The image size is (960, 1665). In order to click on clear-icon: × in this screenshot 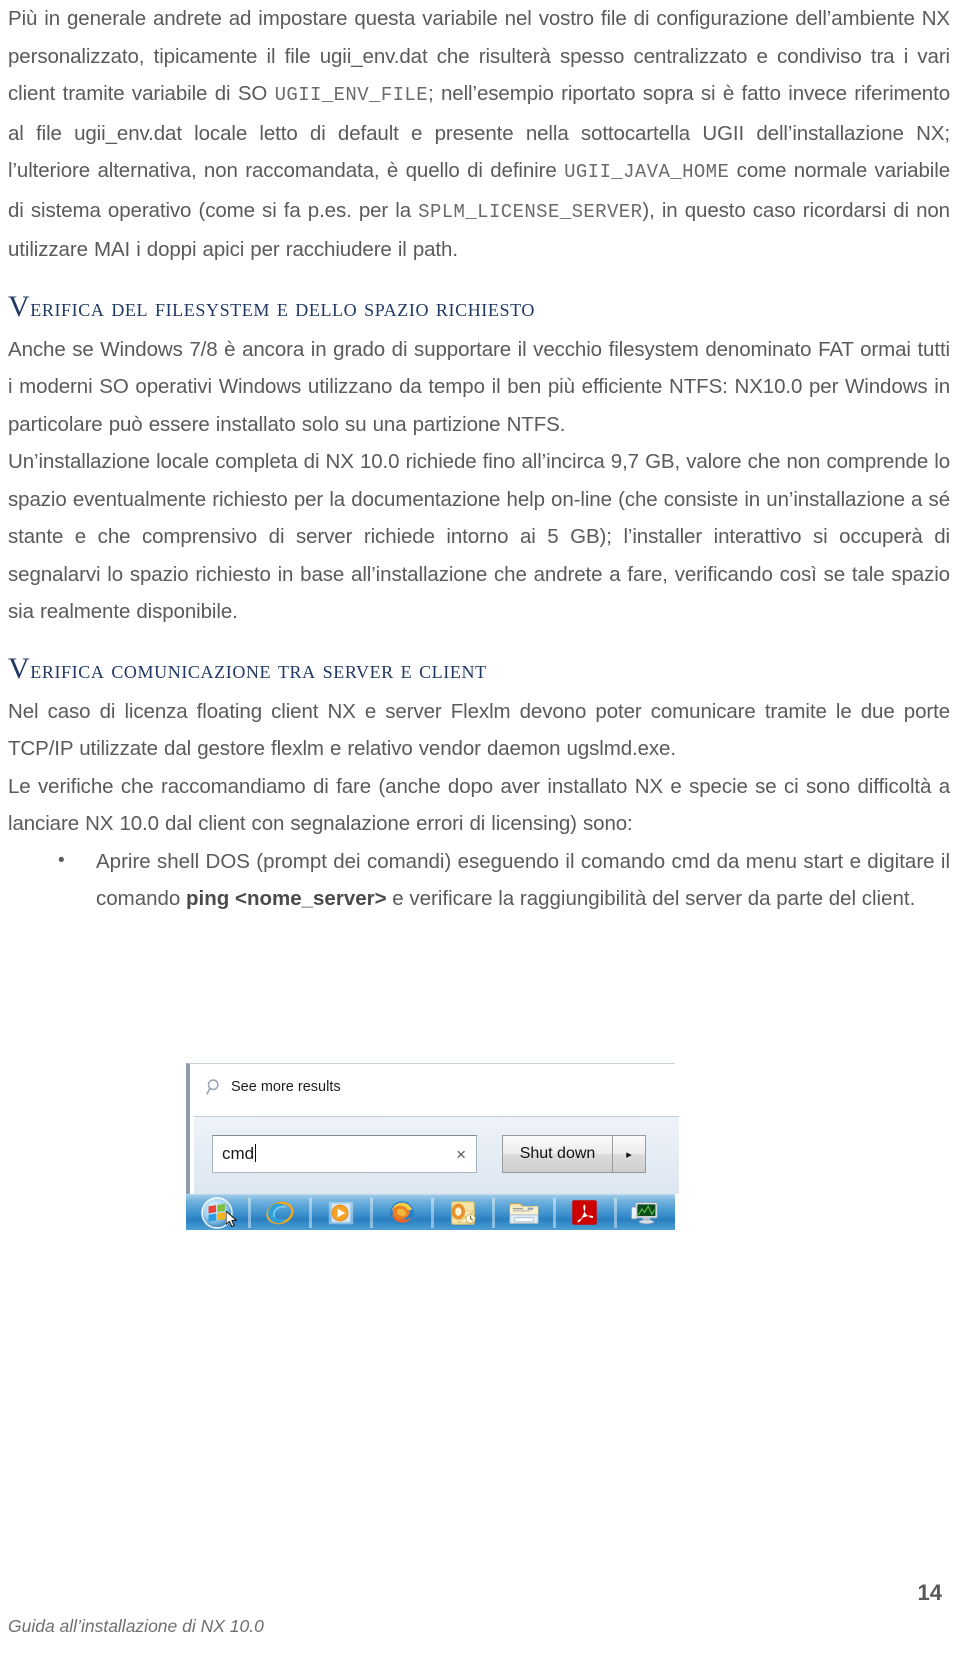, I will do `click(463, 1154)`.